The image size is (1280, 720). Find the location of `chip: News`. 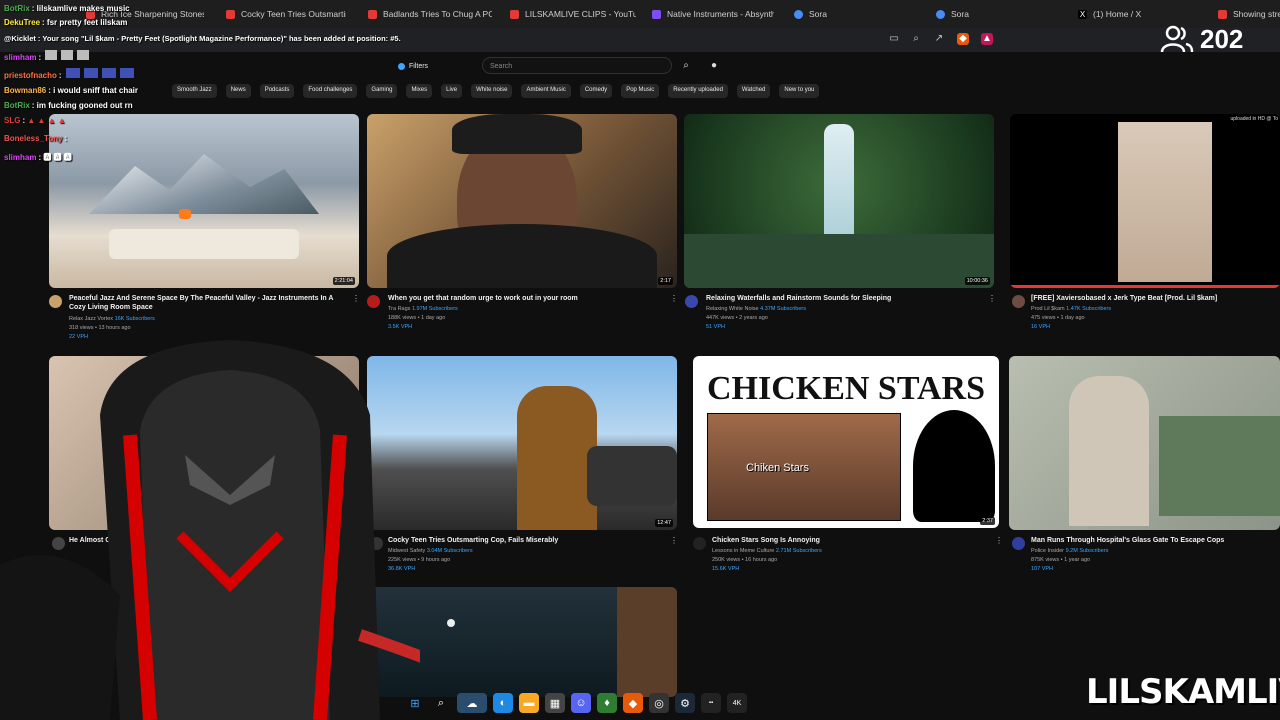

chip: News is located at coordinates (238, 91).